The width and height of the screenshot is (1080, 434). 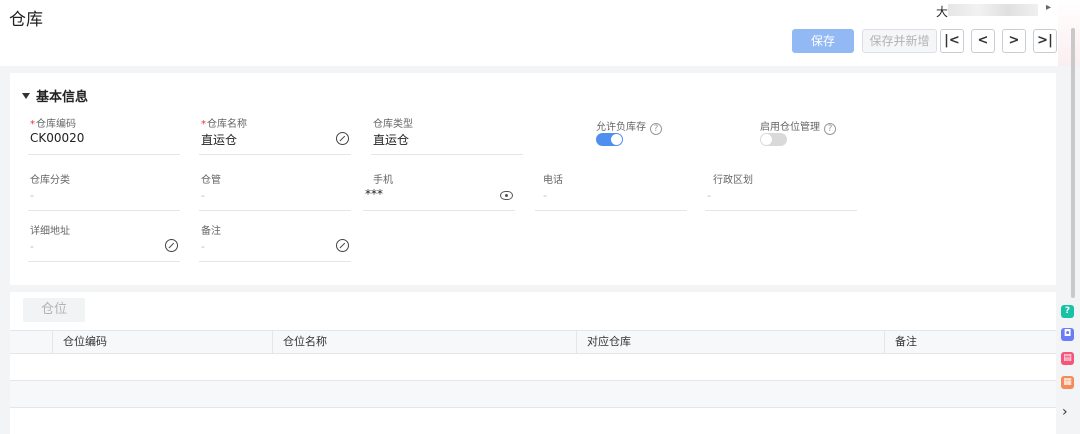 I want to click on field-label: 仓库分类, so click(x=50, y=180).